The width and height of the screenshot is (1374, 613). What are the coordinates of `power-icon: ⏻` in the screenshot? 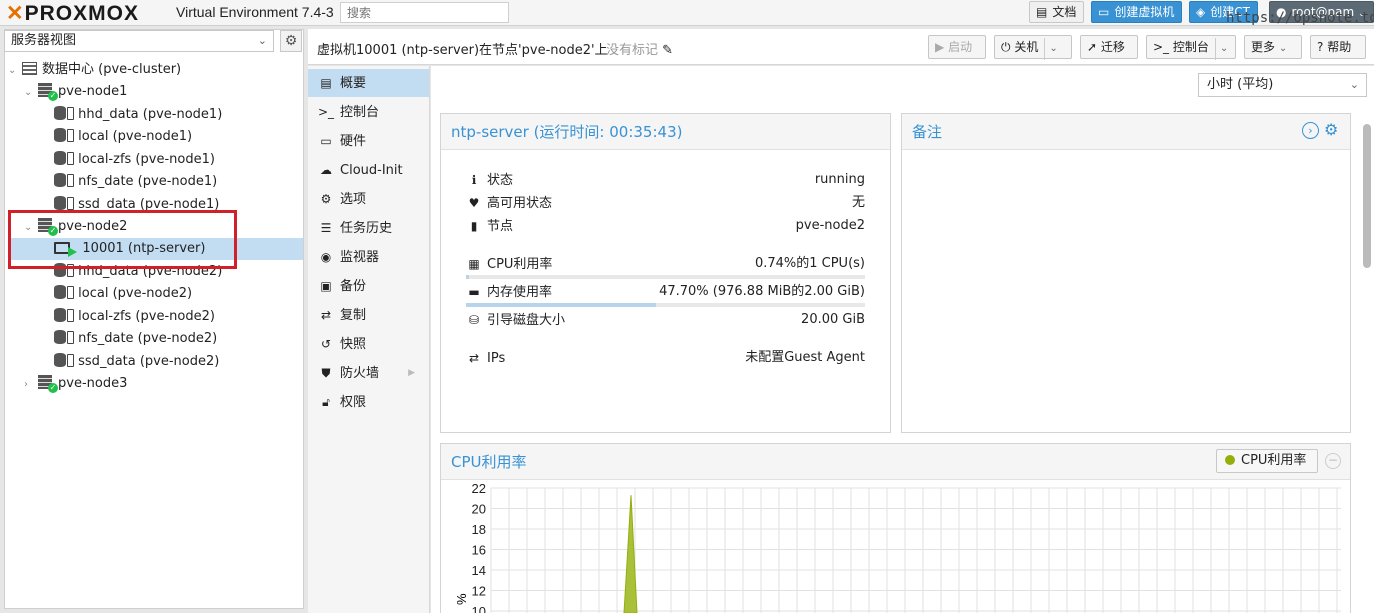 It's located at (1006, 47).